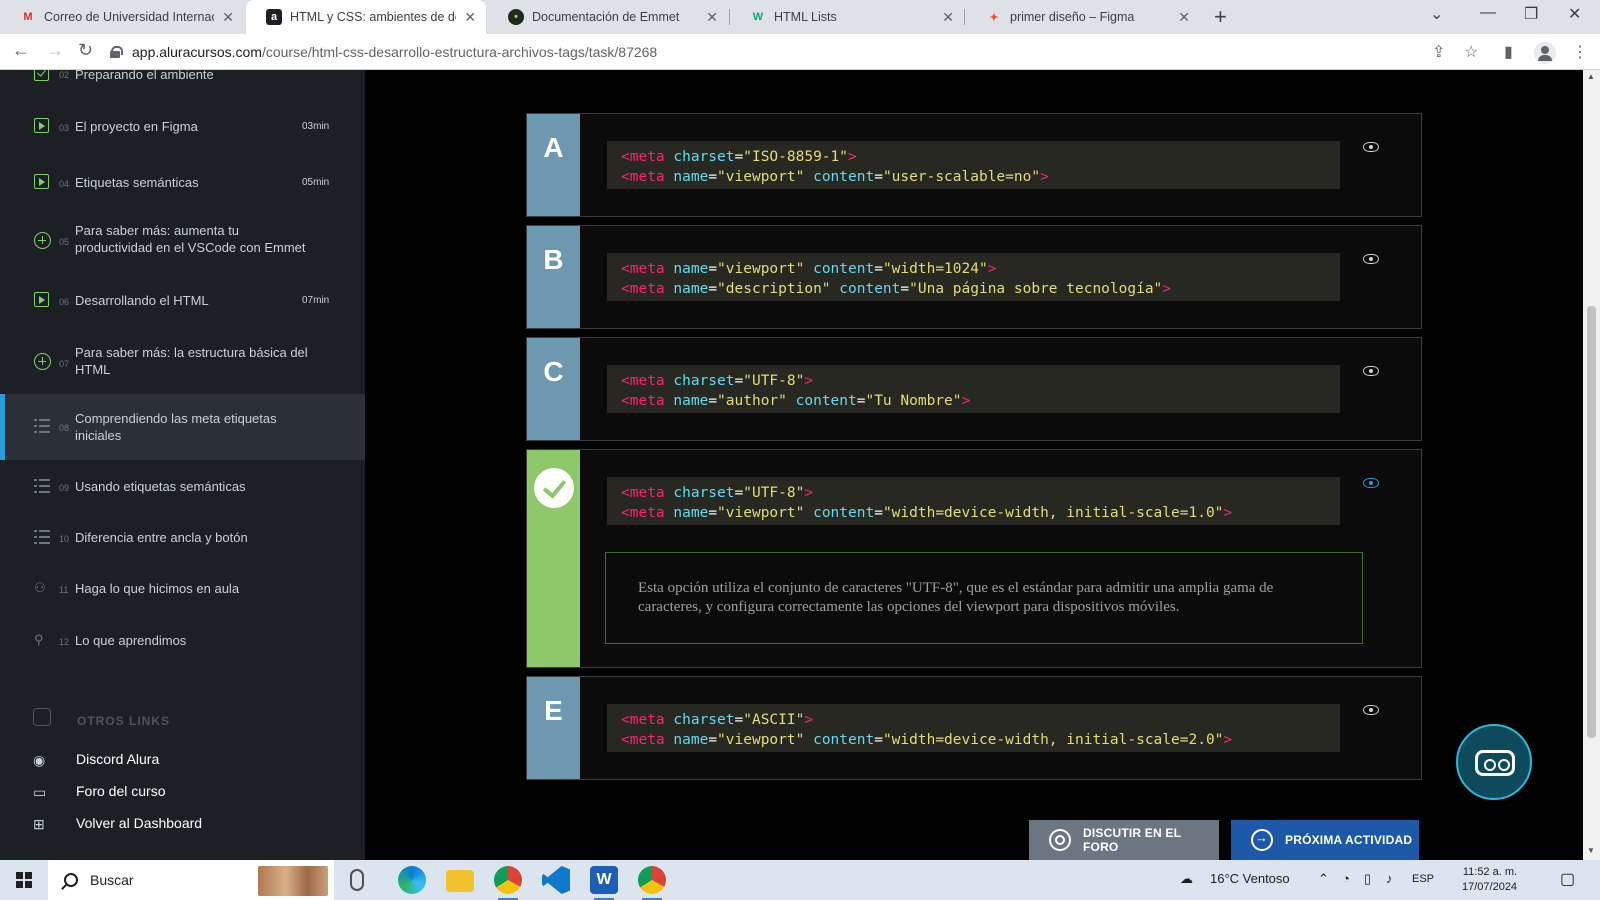  What do you see at coordinates (1349, 840) in the screenshot?
I see `next-activity-label: PRÓXIMA ACTIVIDAD` at bounding box center [1349, 840].